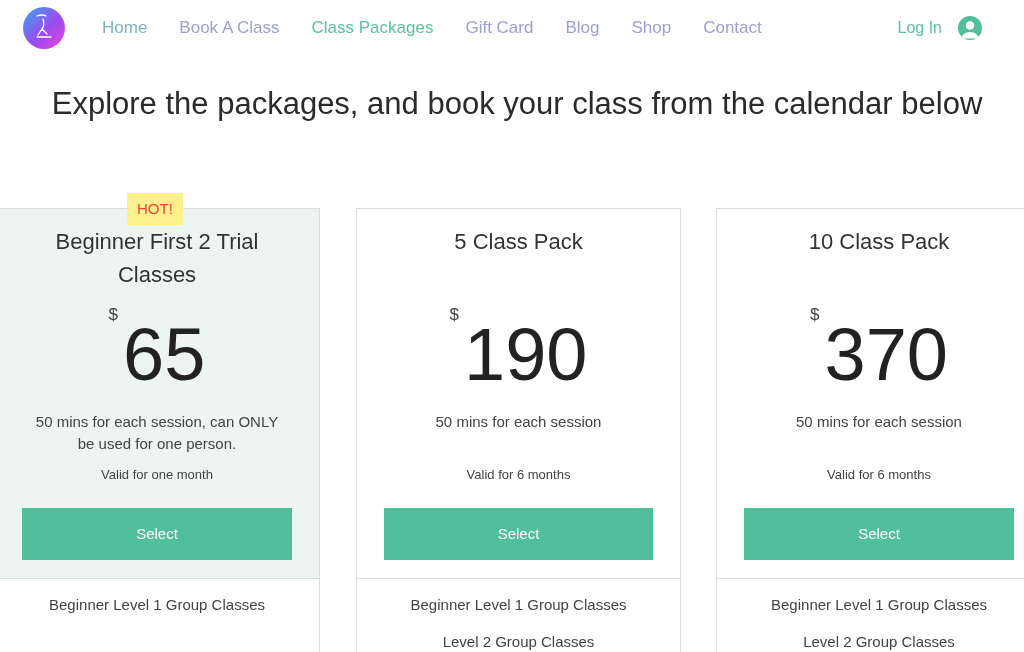 The image size is (1024, 652). What do you see at coordinates (582, 27) in the screenshot?
I see `nav-link: Blog` at bounding box center [582, 27].